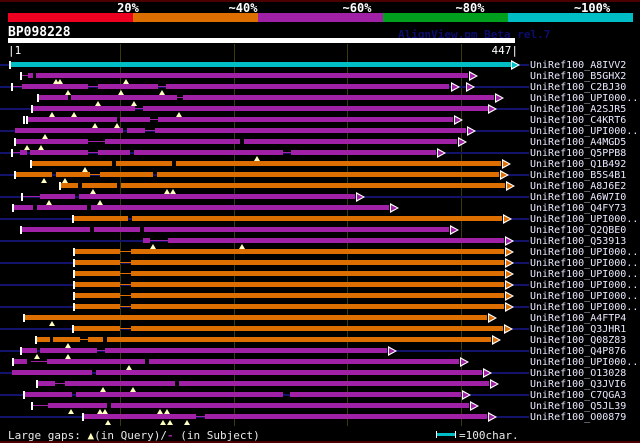 This screenshot has height=443, width=640. Describe the element at coordinates (578, 87) in the screenshot. I see `subject-label: UniRef100_C2BJ30` at that location.